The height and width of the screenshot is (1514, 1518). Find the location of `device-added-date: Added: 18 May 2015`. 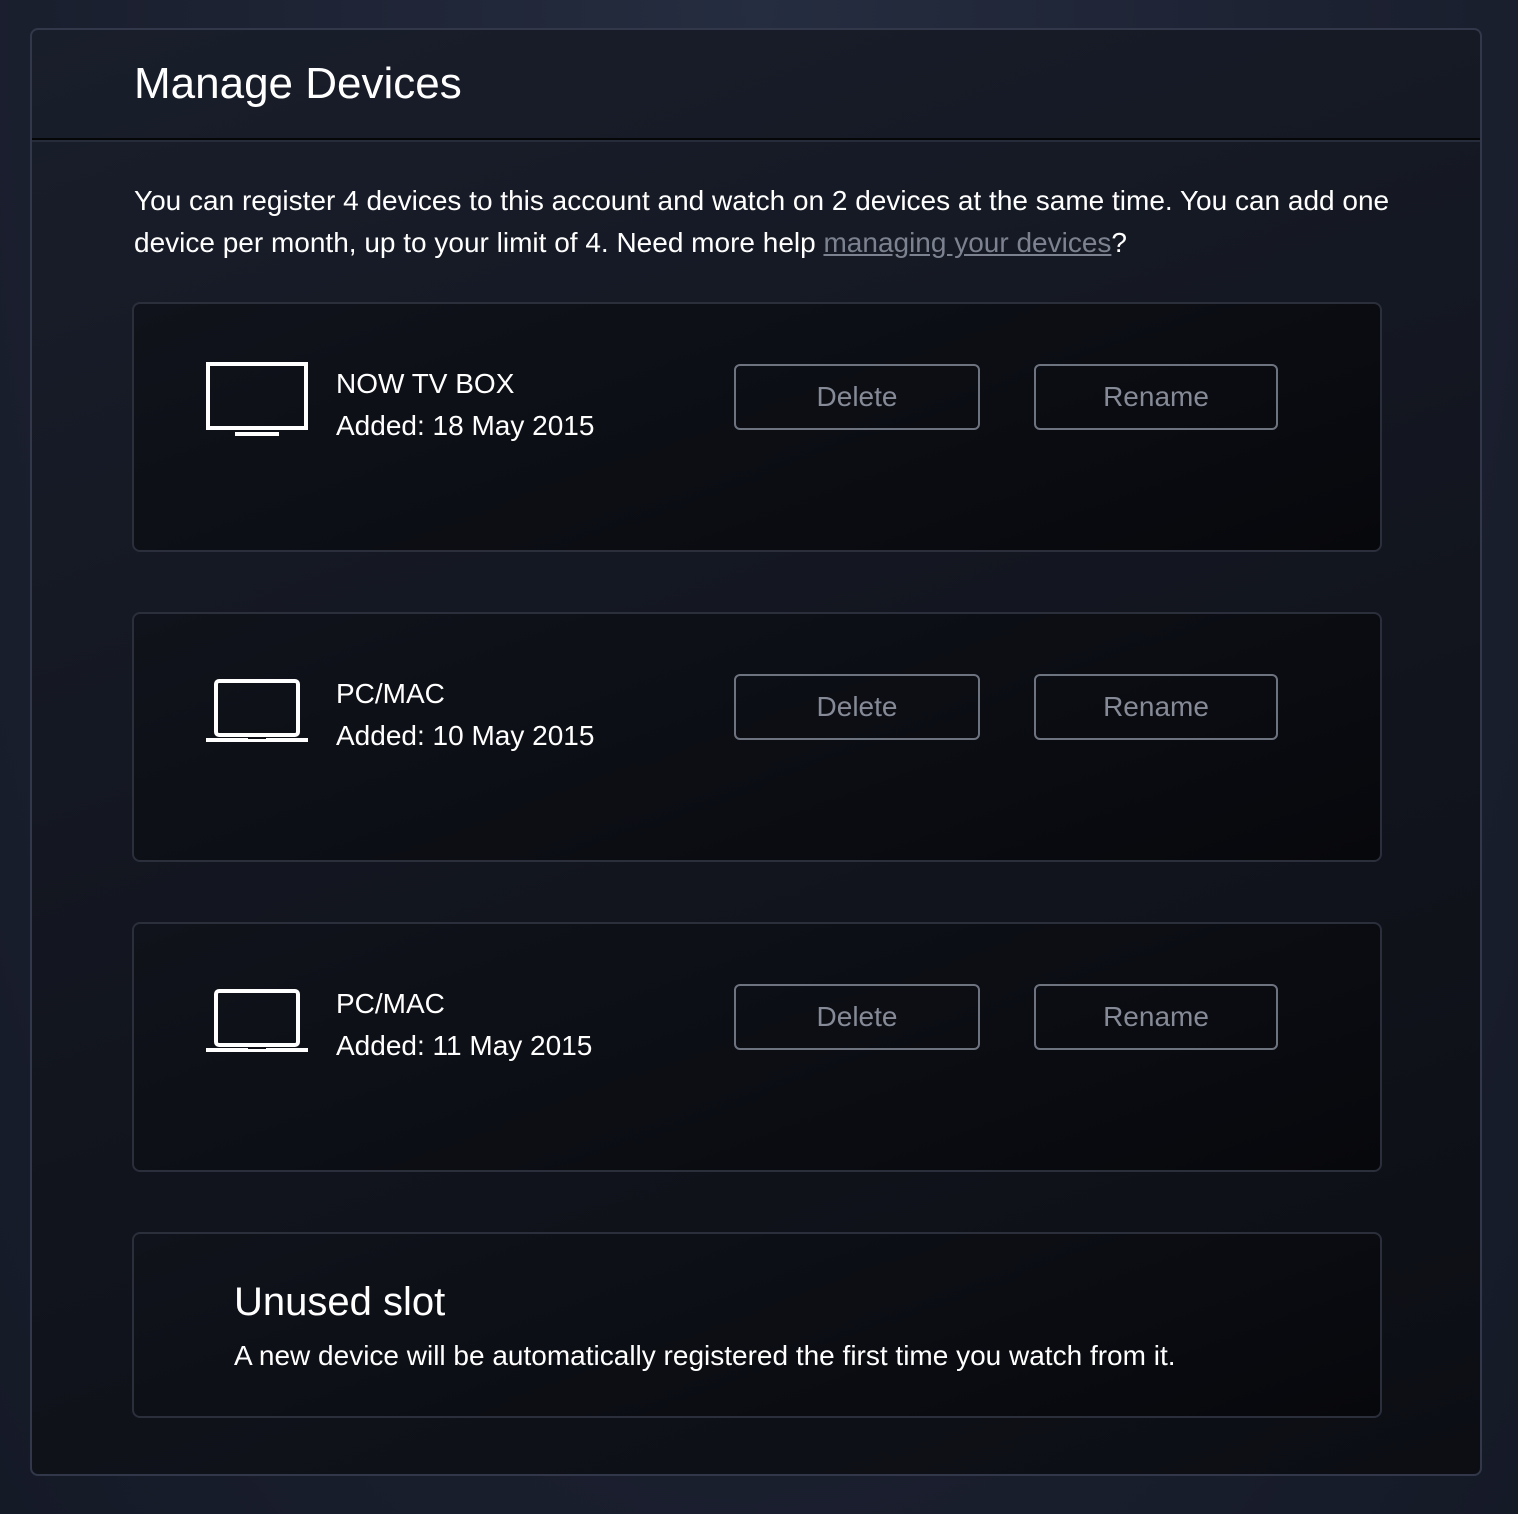

device-added-date: Added: 18 May 2015 is located at coordinates (465, 425).